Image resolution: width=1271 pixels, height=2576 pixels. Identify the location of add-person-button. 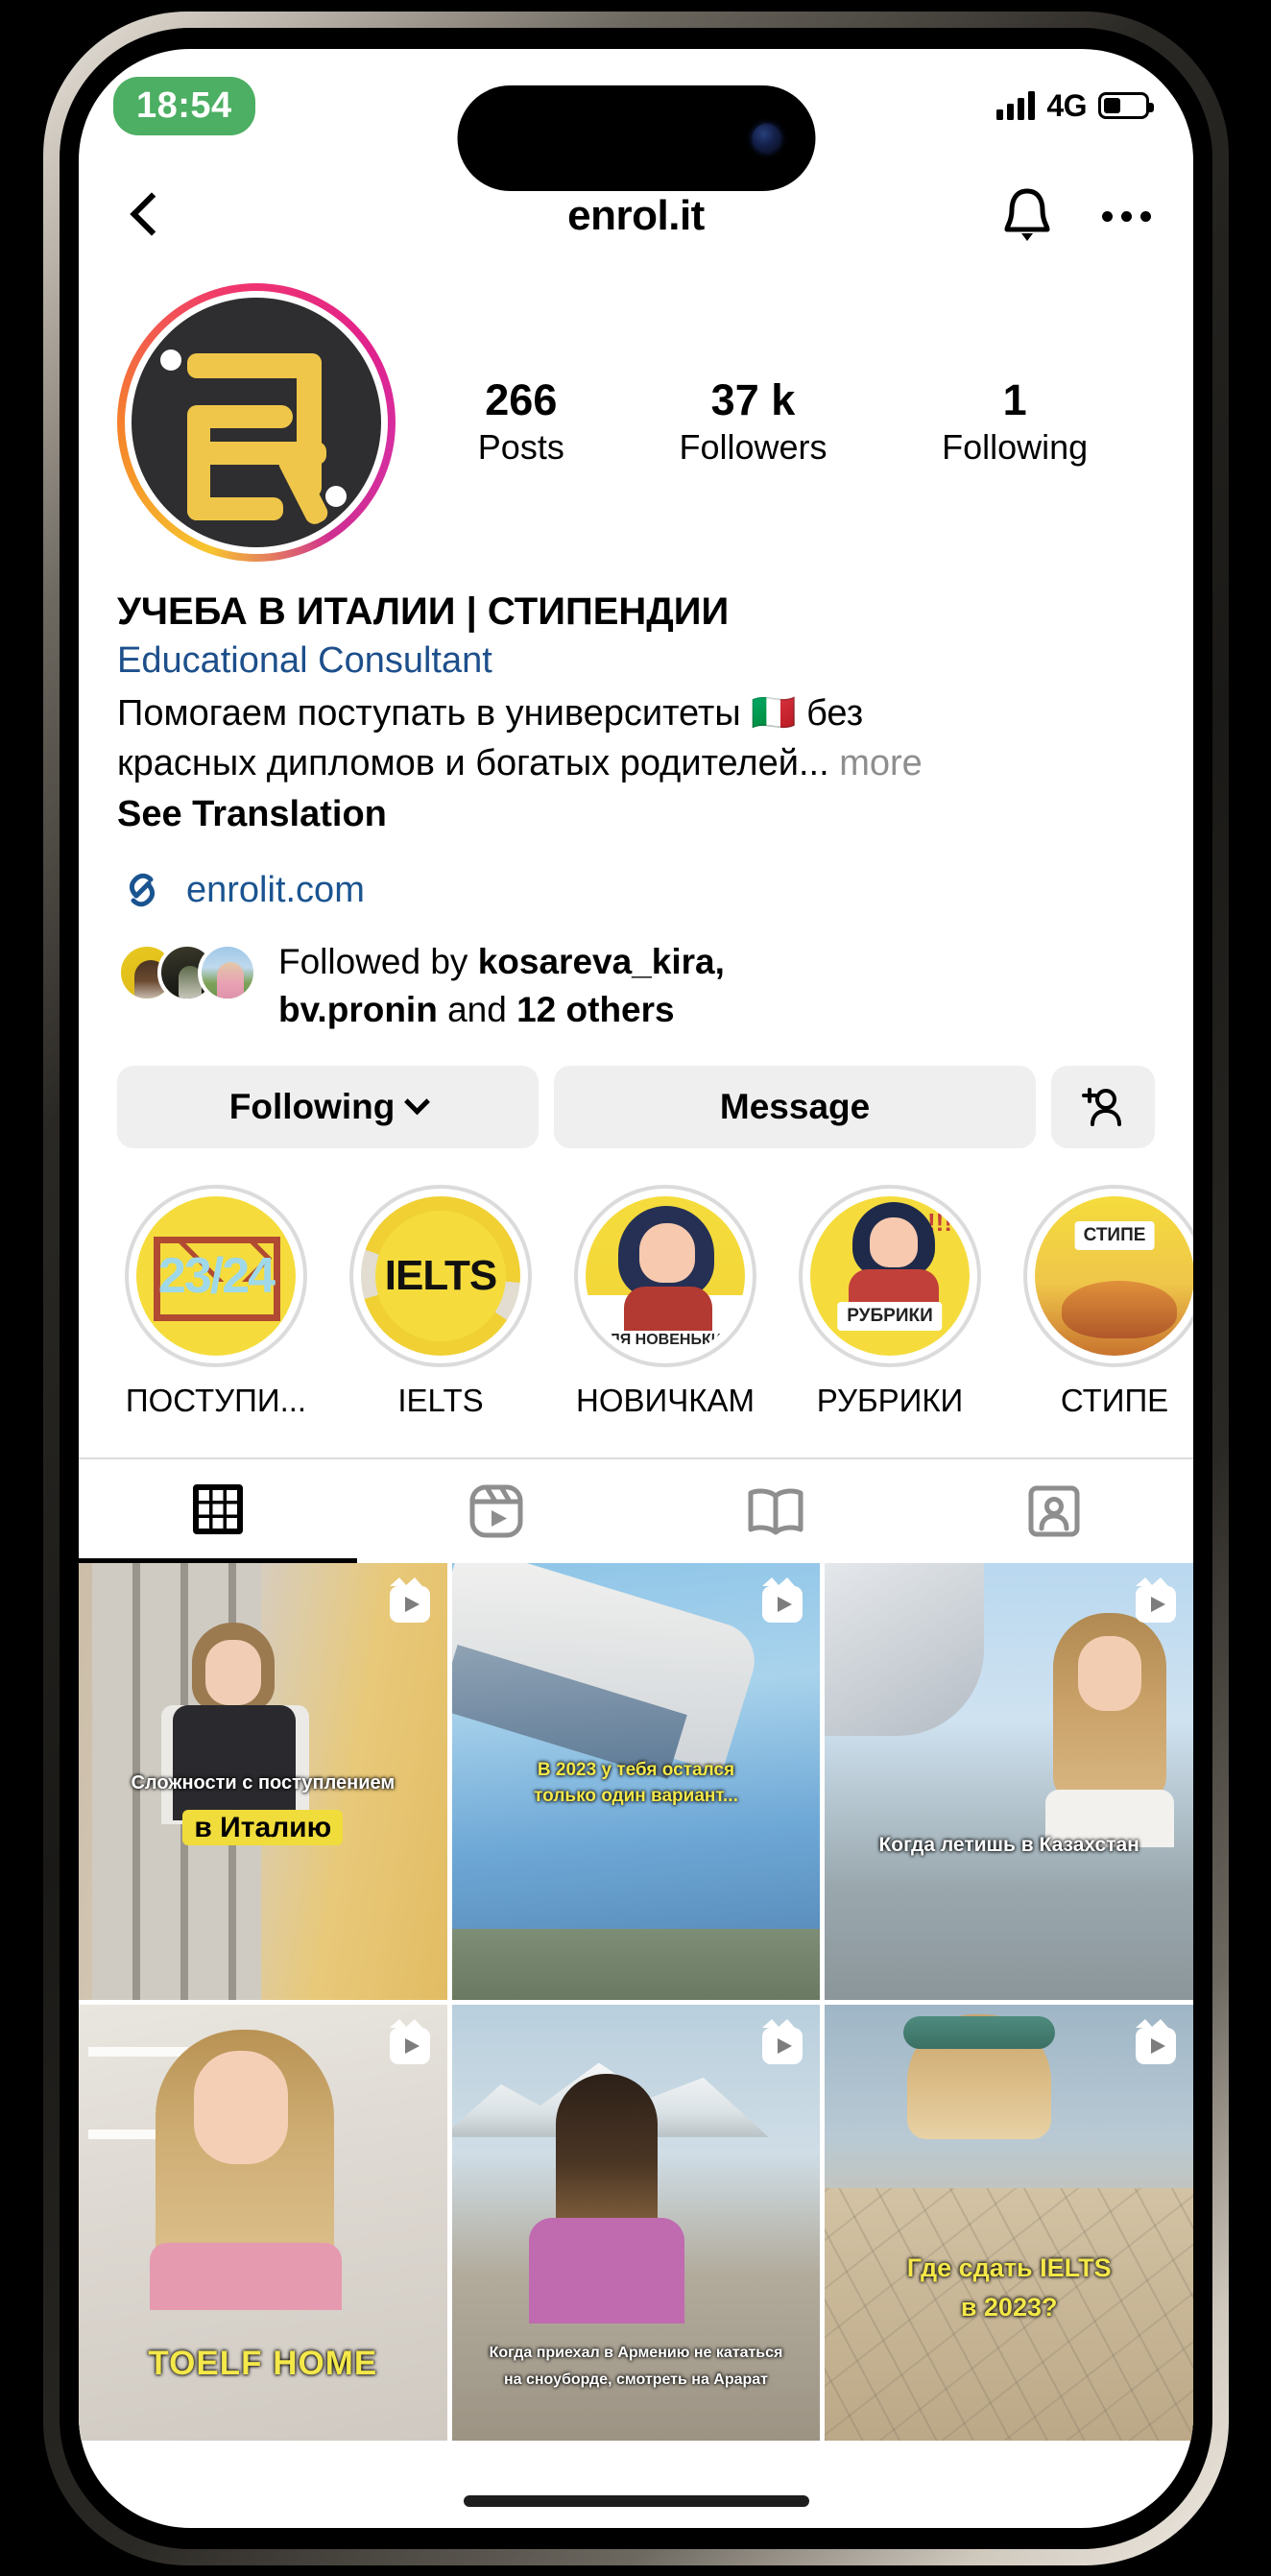
(1103, 1107).